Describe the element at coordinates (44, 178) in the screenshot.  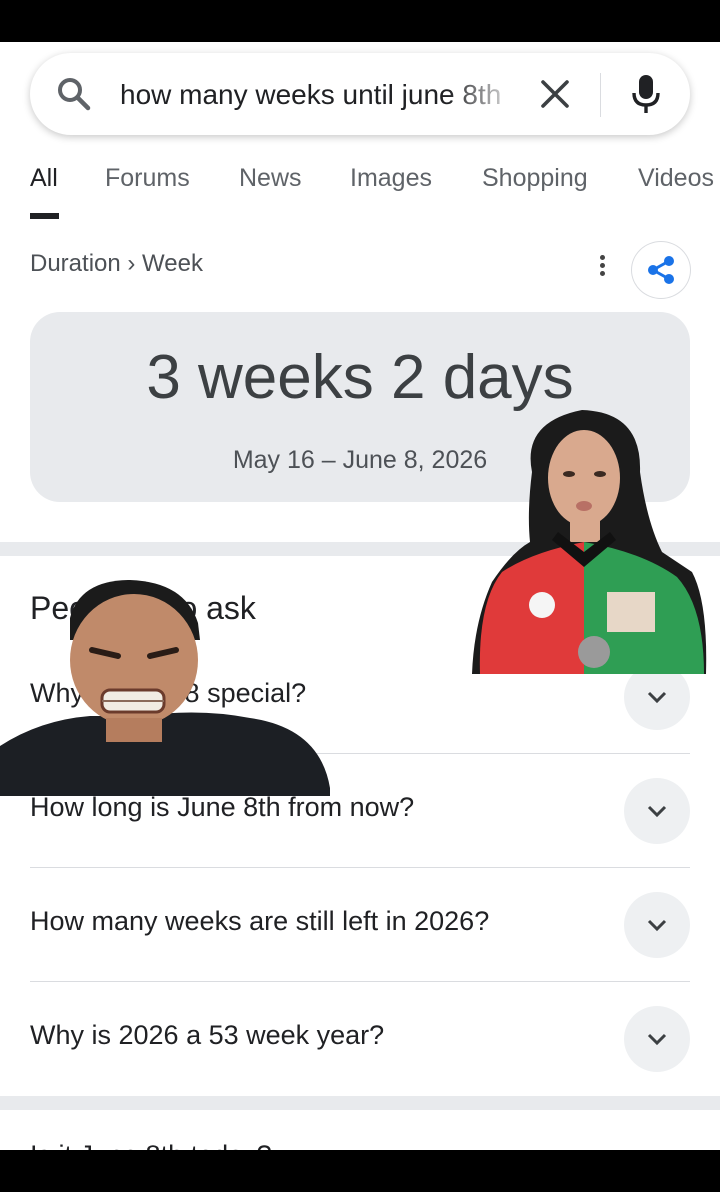
I see `tab-all: All` at that location.